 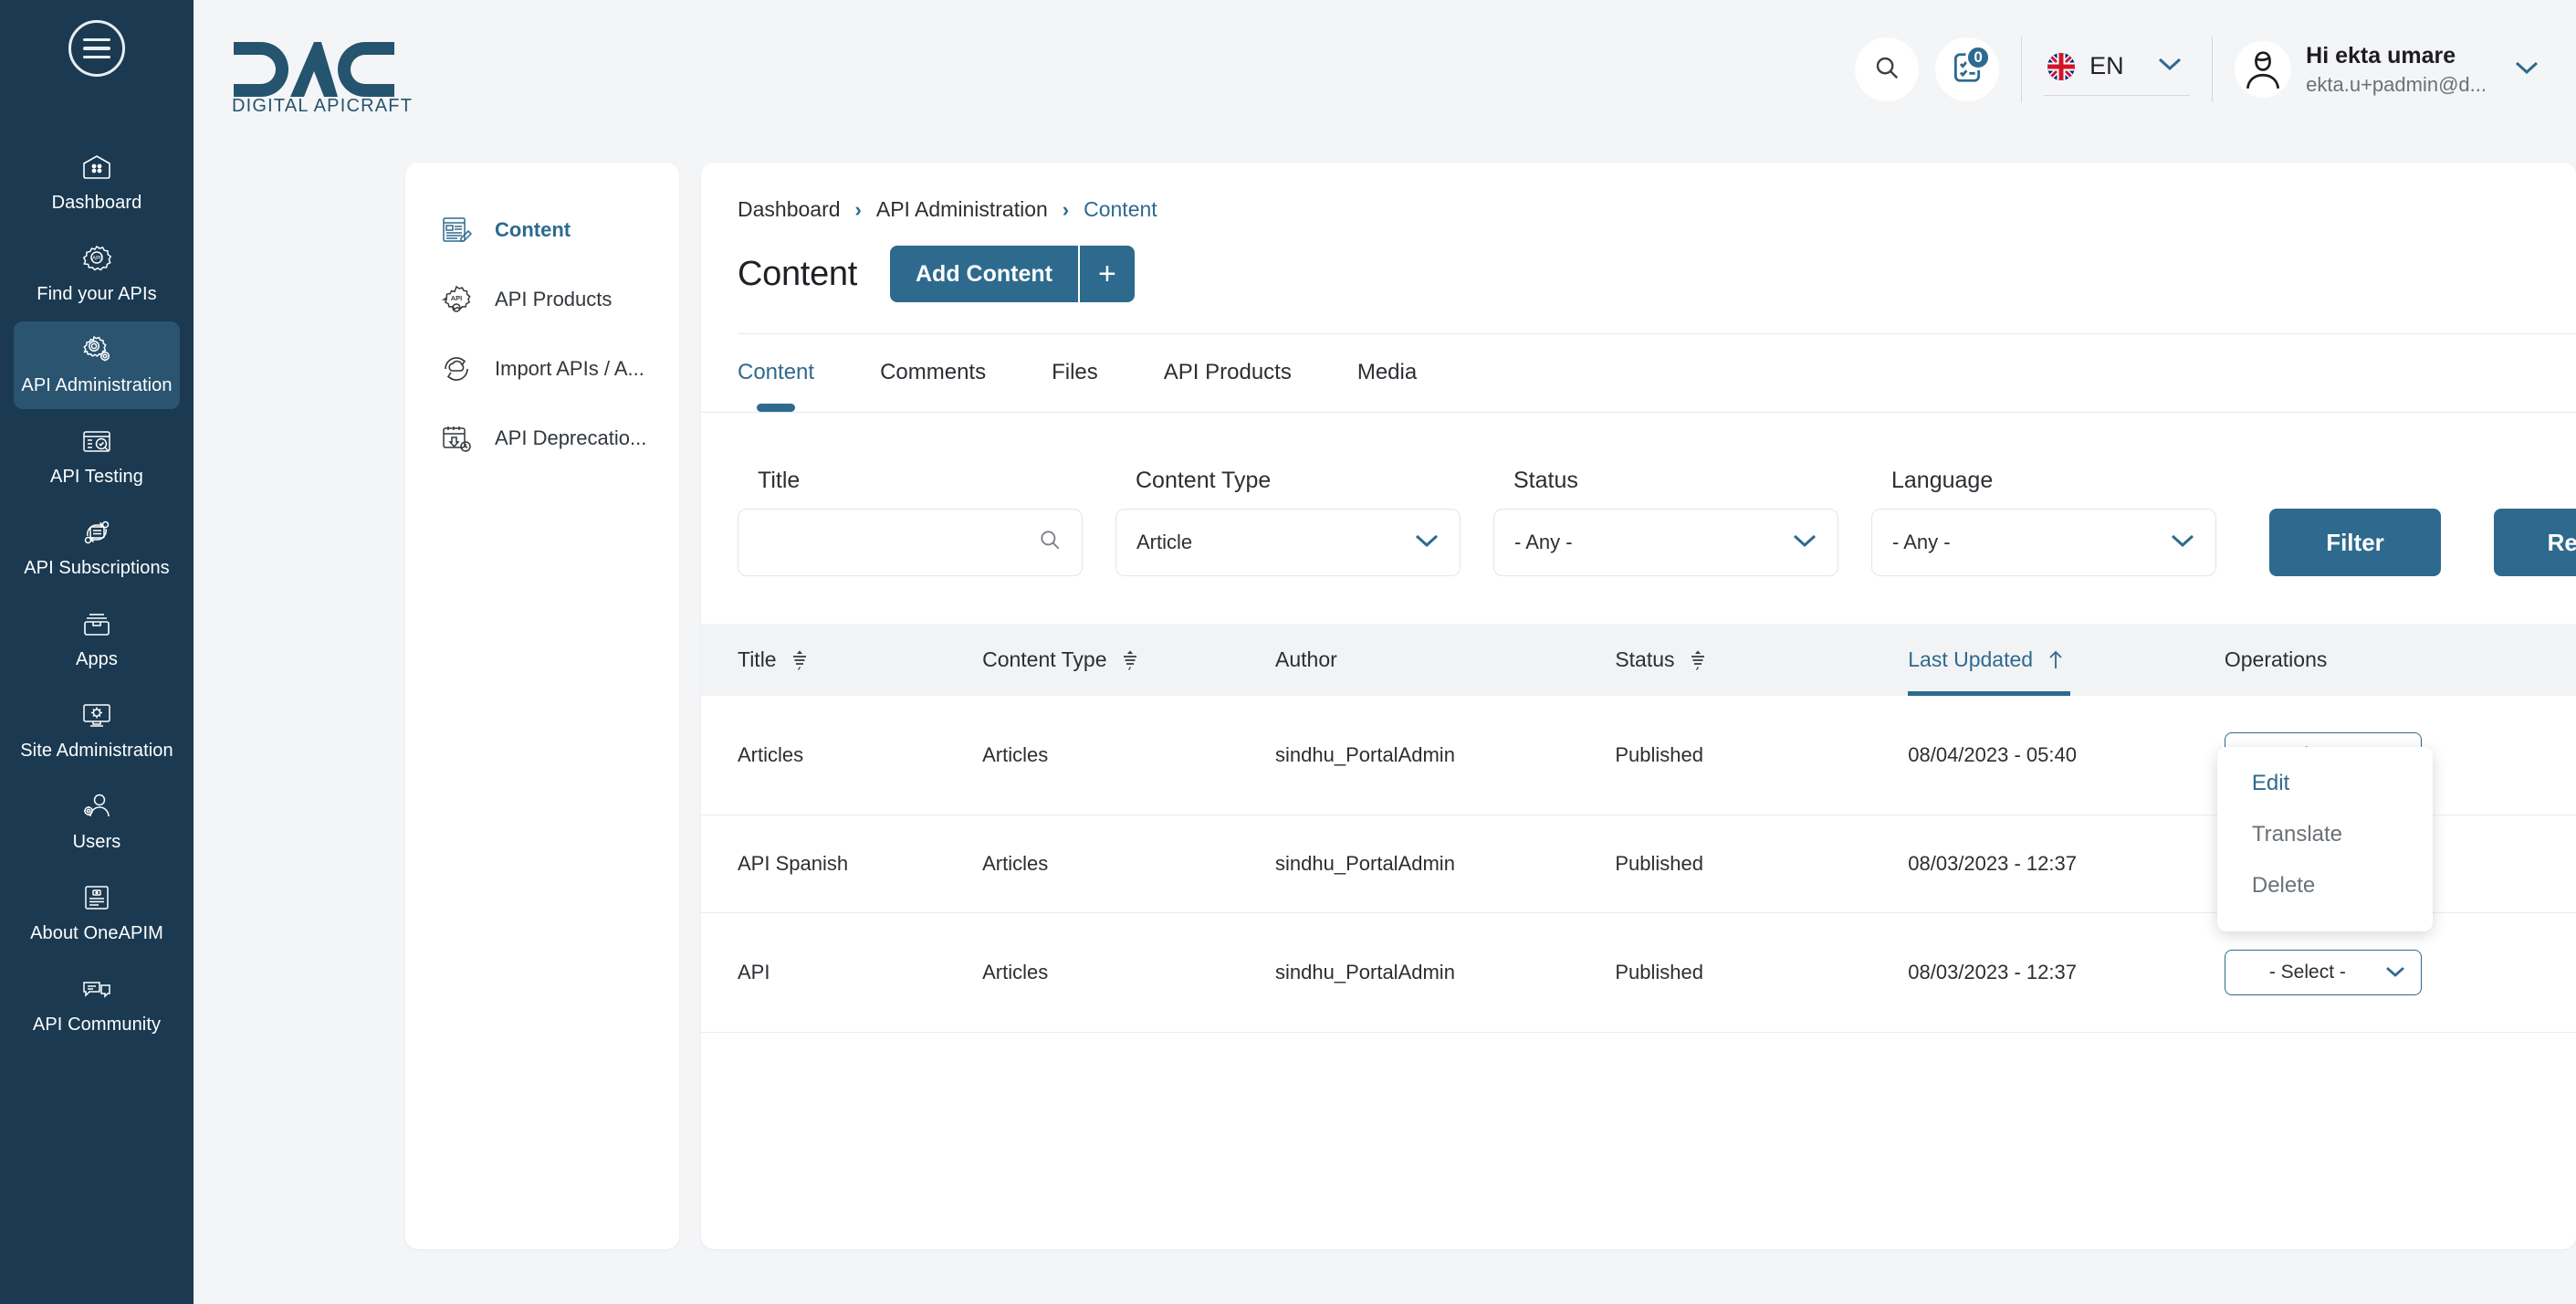 What do you see at coordinates (962, 209) in the screenshot?
I see `breadcrumb-item-api-administration: API Administration` at bounding box center [962, 209].